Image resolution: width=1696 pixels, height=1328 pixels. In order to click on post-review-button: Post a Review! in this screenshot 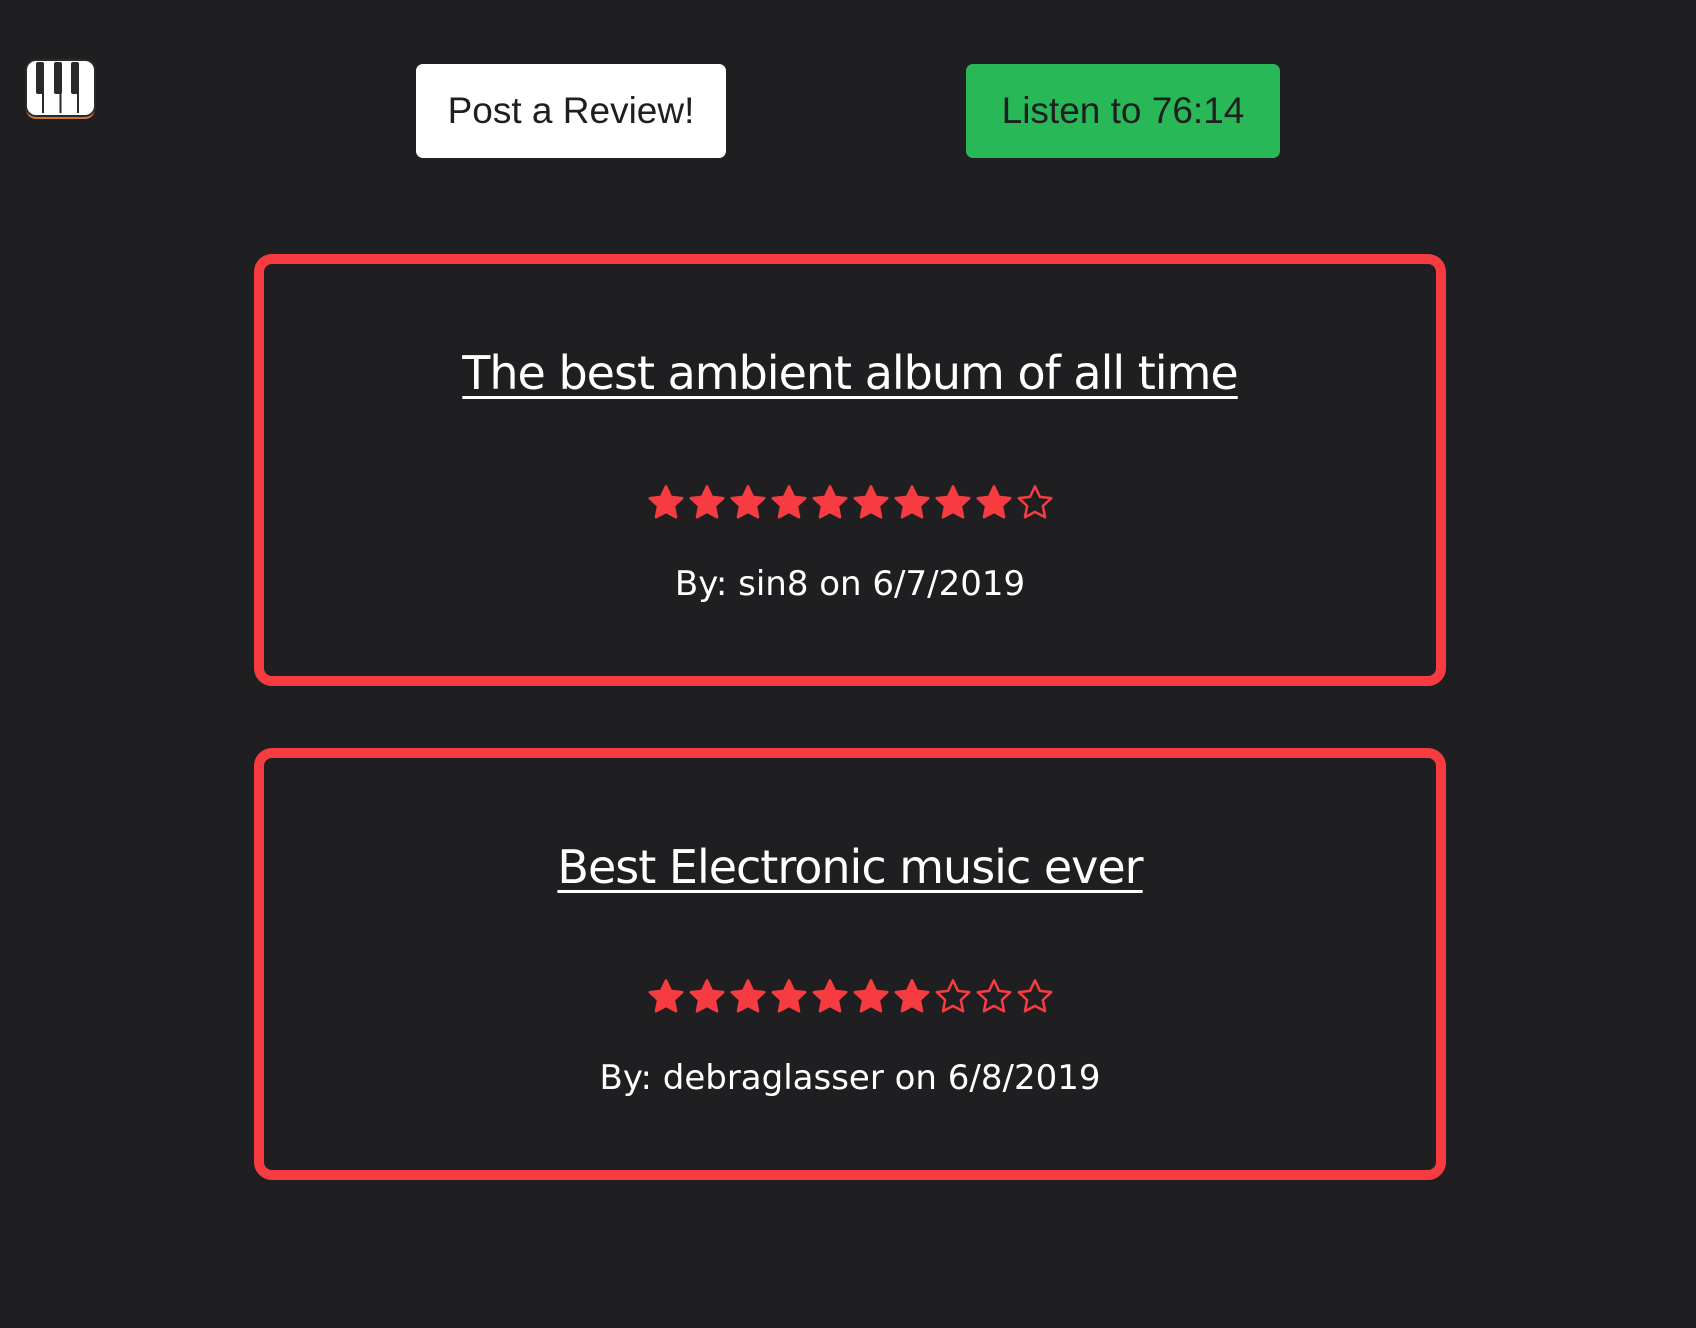, I will do `click(571, 111)`.